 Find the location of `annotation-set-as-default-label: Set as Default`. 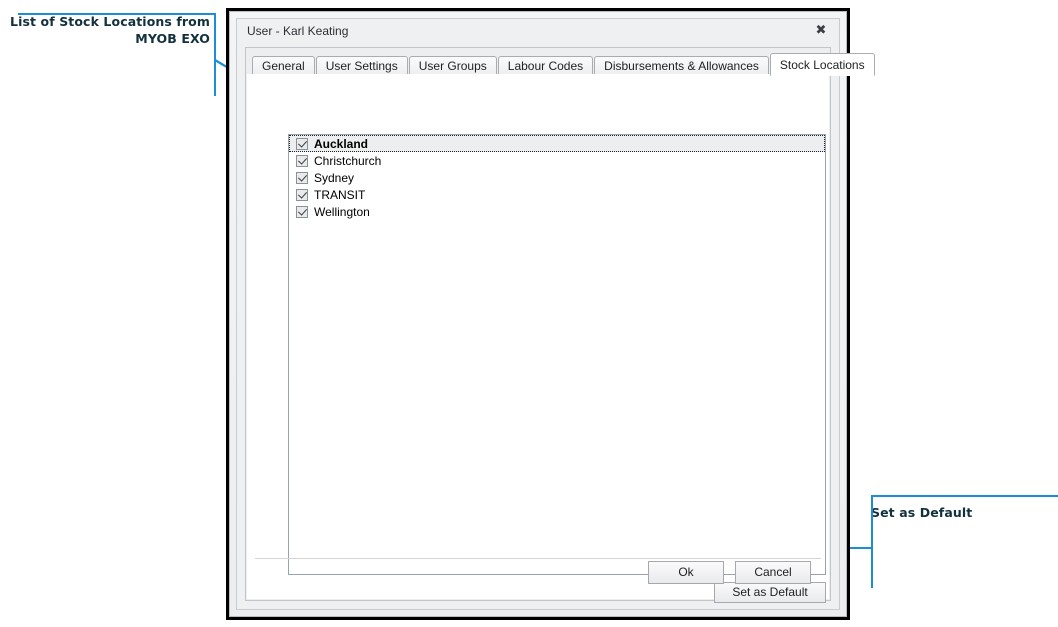

annotation-set-as-default-label: Set as Default is located at coordinates (922, 512).